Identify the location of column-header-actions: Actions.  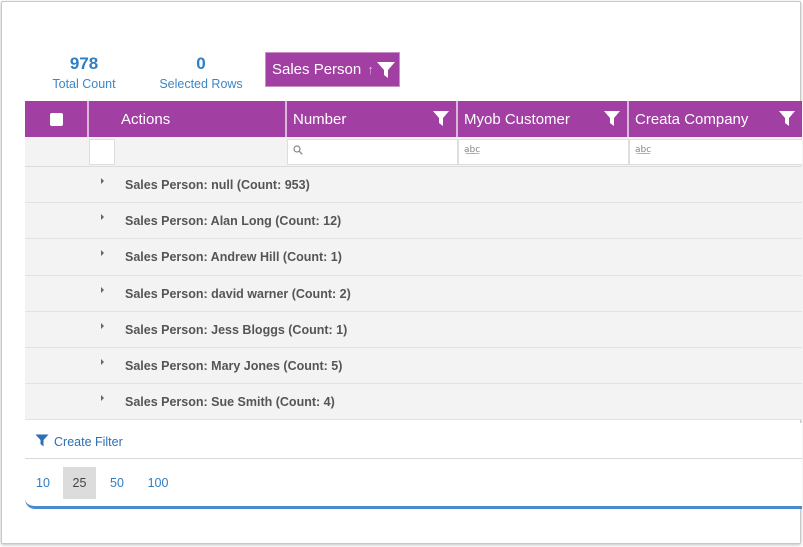
(188, 119).